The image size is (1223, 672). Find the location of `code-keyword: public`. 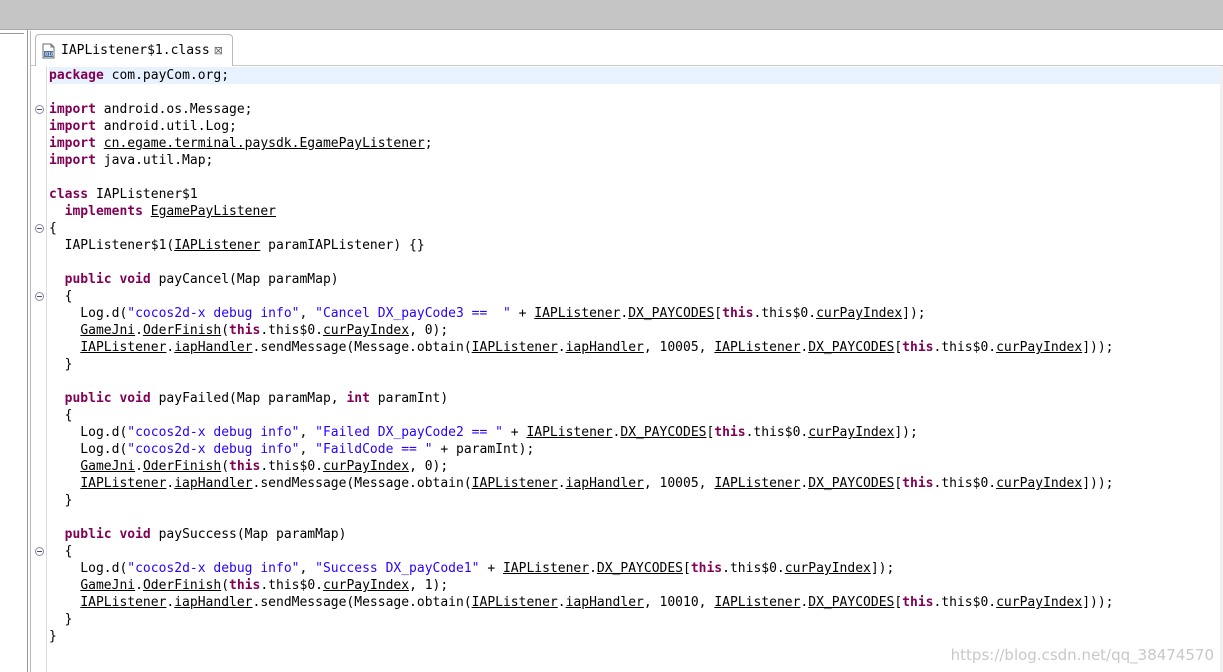

code-keyword: public is located at coordinates (88, 279).